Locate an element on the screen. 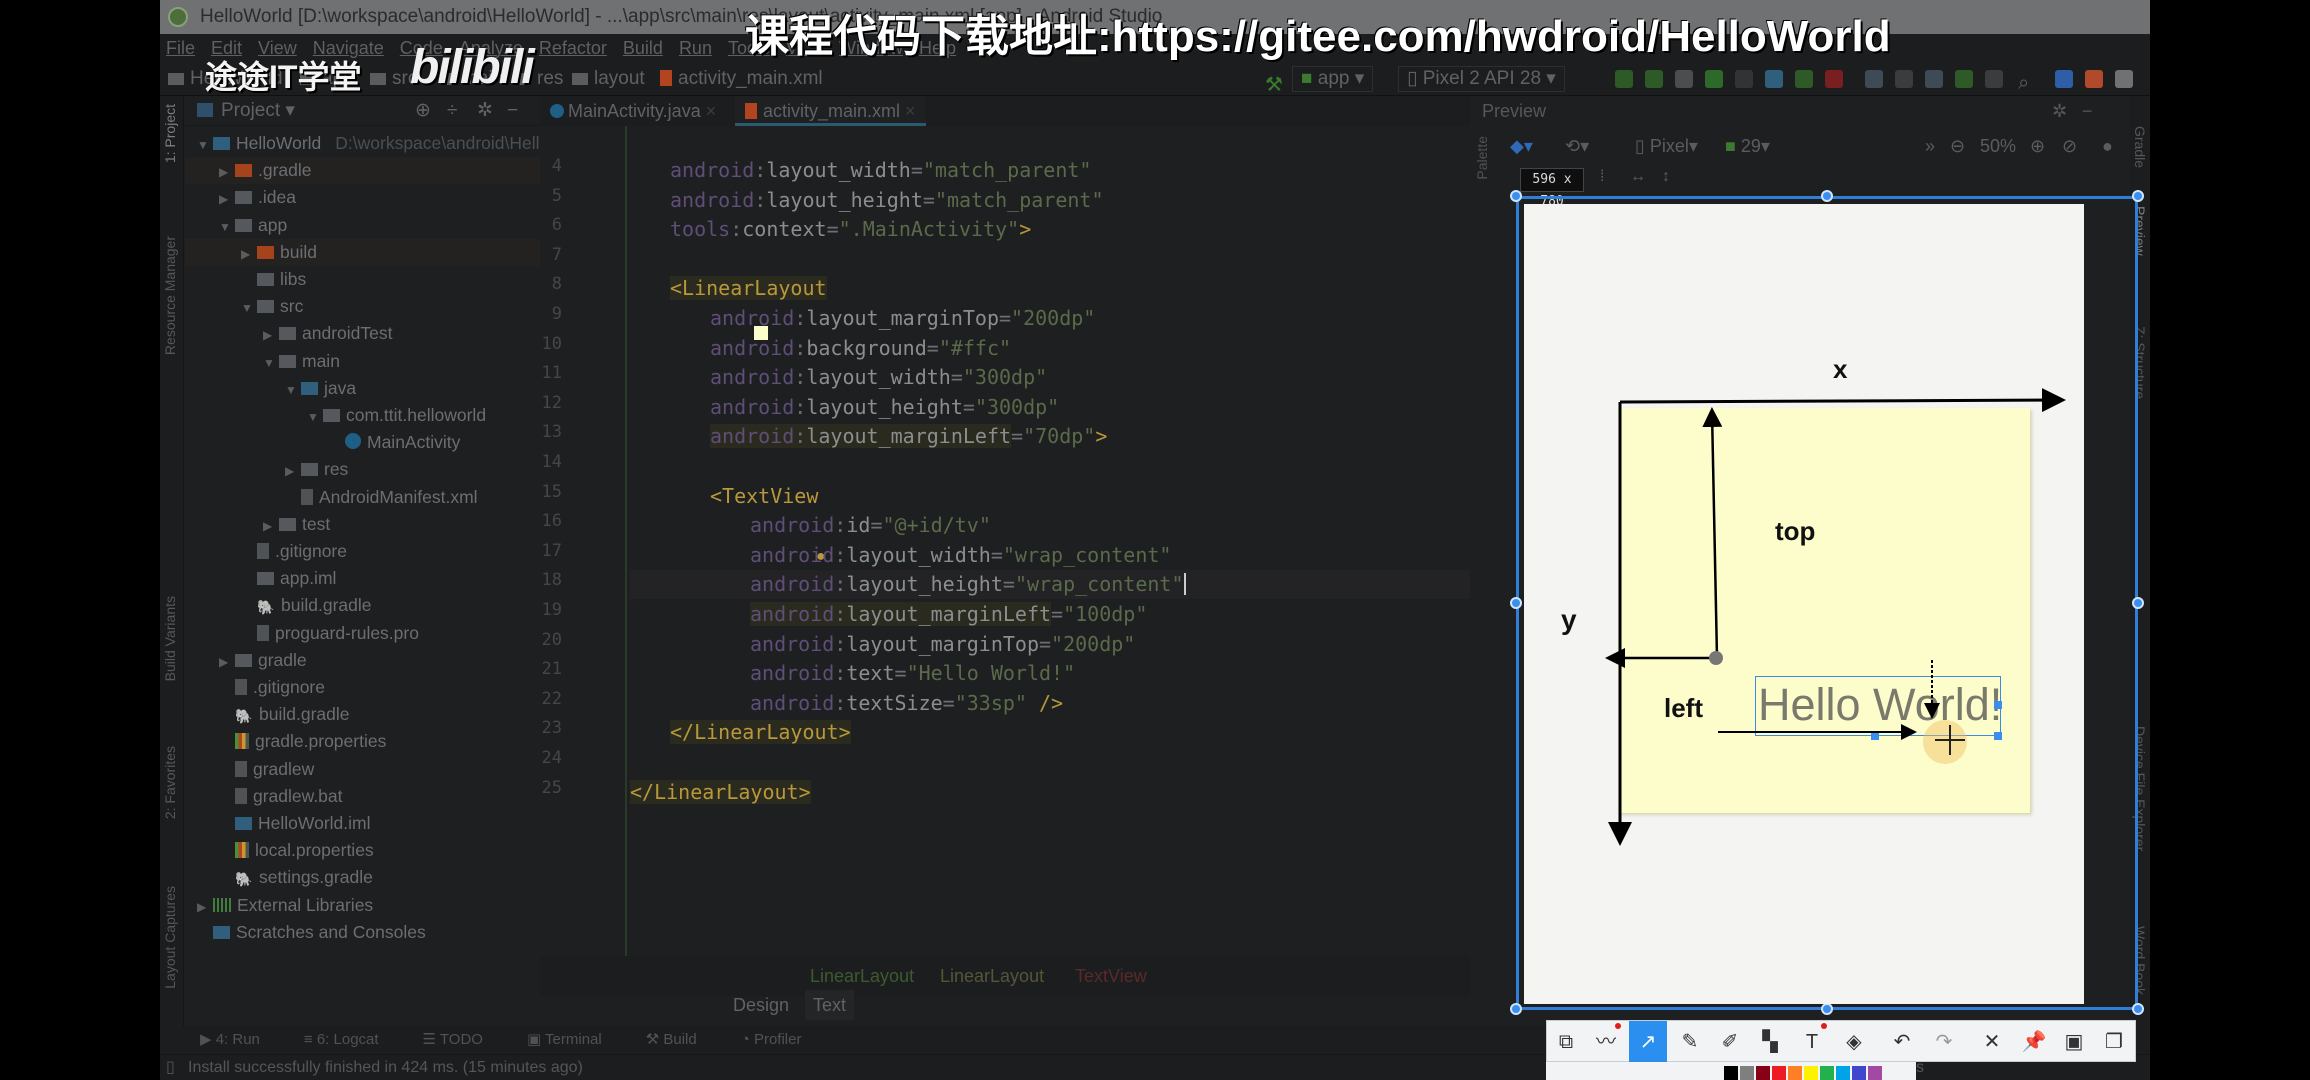  avd-manager-icon is located at coordinates (1904, 79).